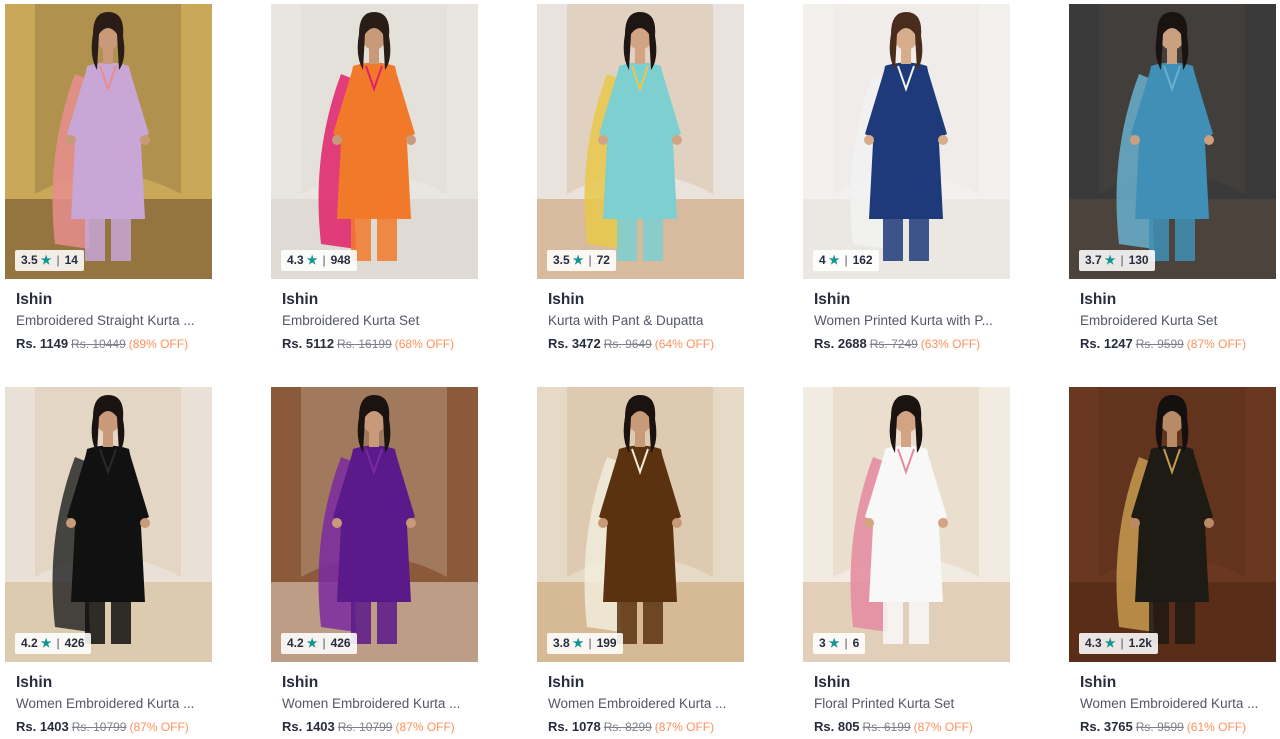 The height and width of the screenshot is (739, 1280). I want to click on rating-badge: 4.2 ★ | 426, so click(53, 643).